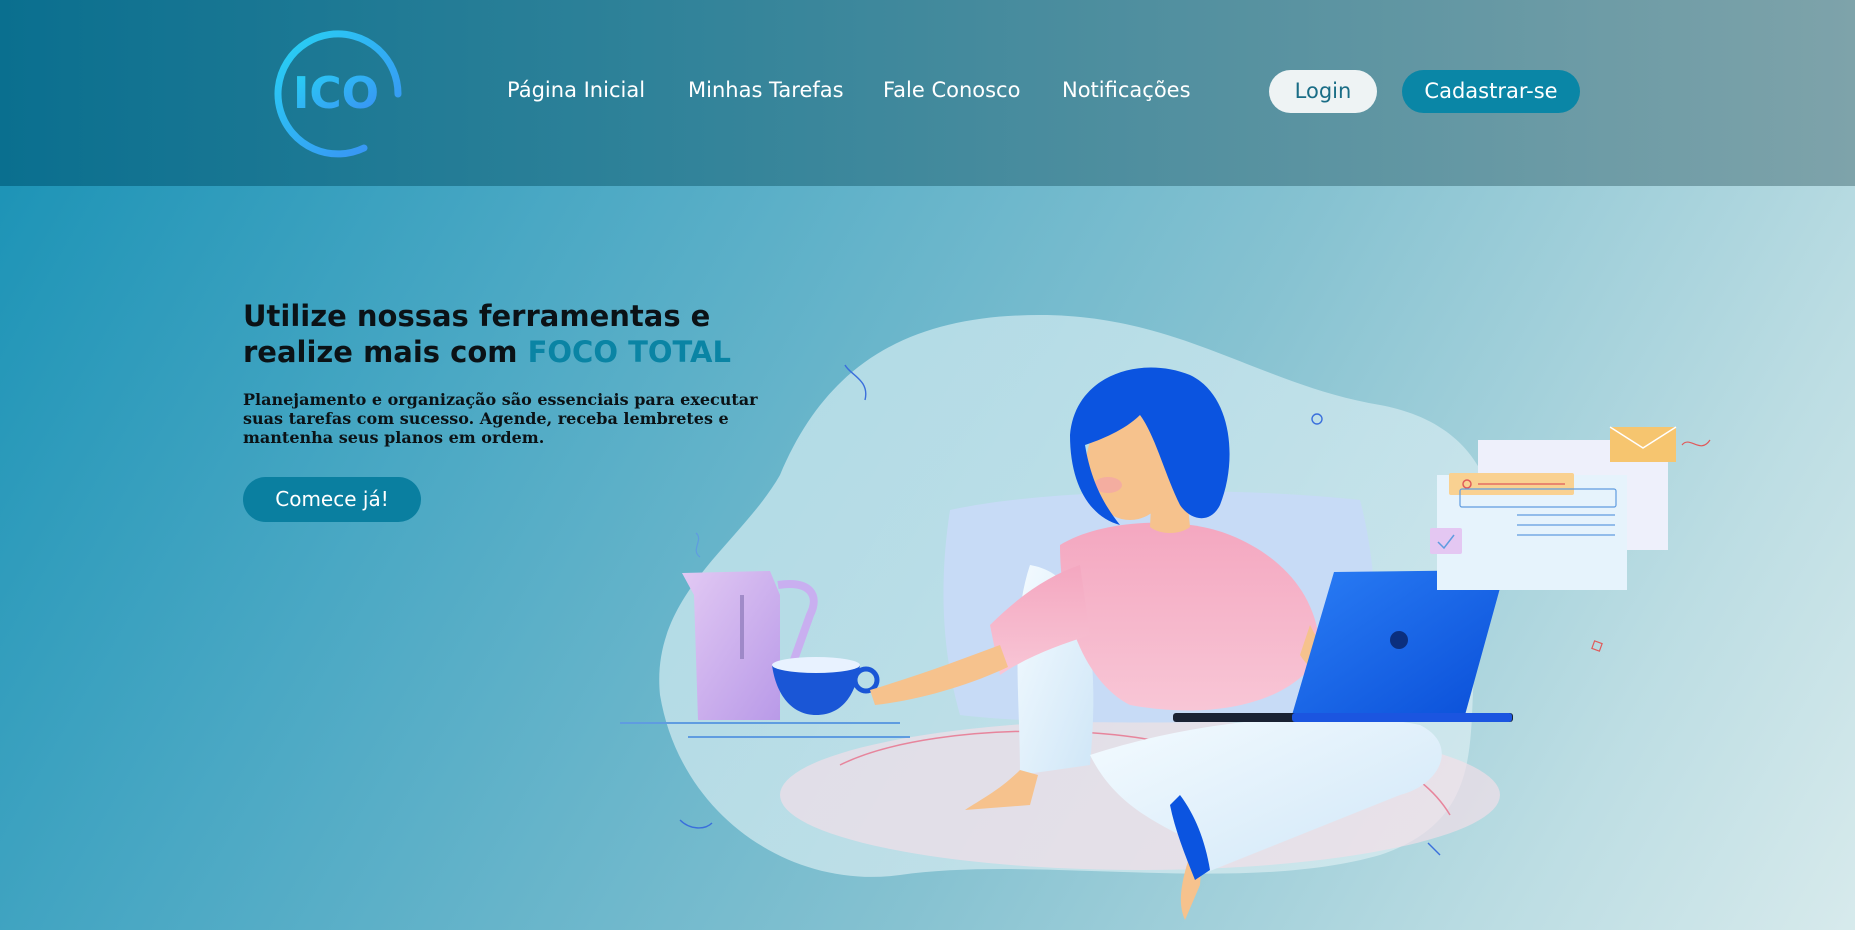 The height and width of the screenshot is (930, 1855). I want to click on nav-item-contact: Fale Conosco, so click(951, 90).